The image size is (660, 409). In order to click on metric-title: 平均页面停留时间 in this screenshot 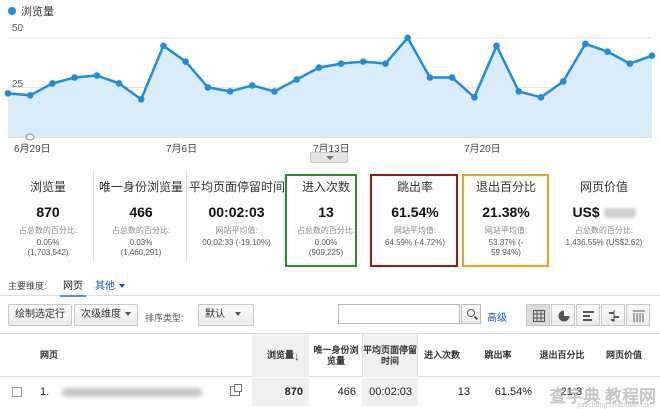, I will do `click(237, 187)`.